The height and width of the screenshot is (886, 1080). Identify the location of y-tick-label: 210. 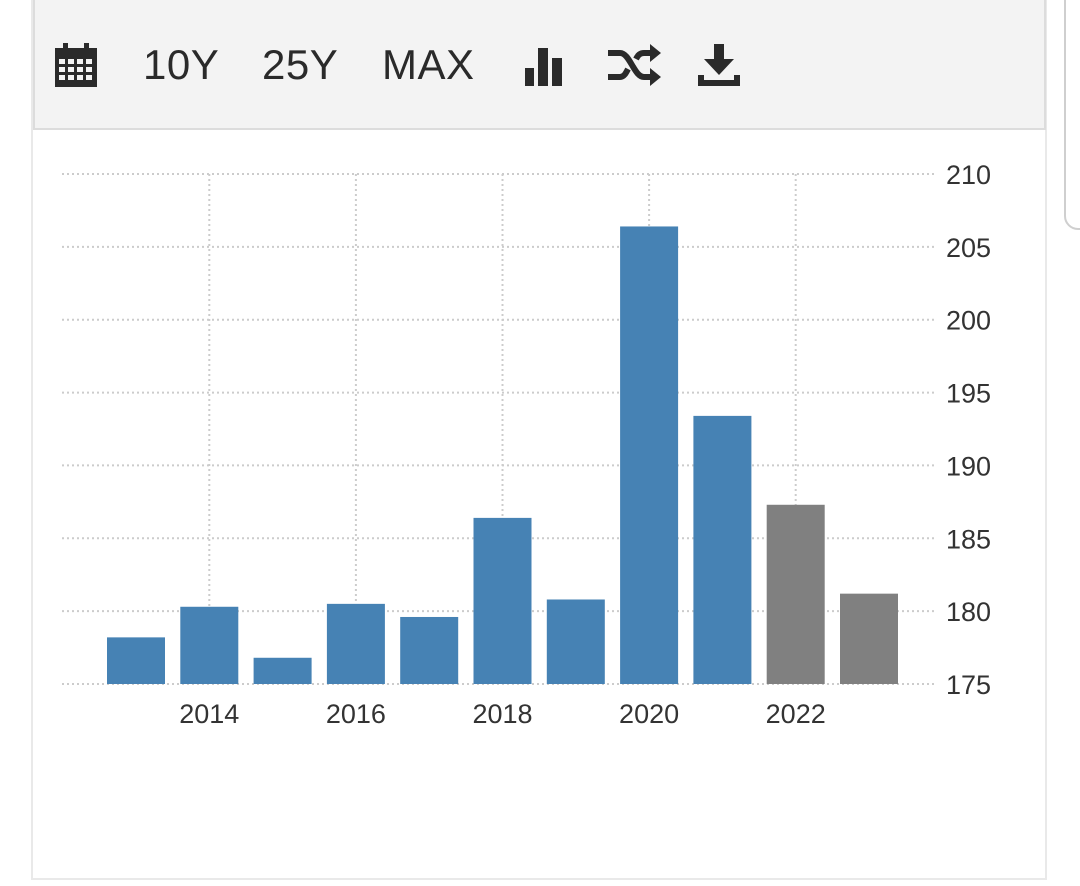
(968, 175).